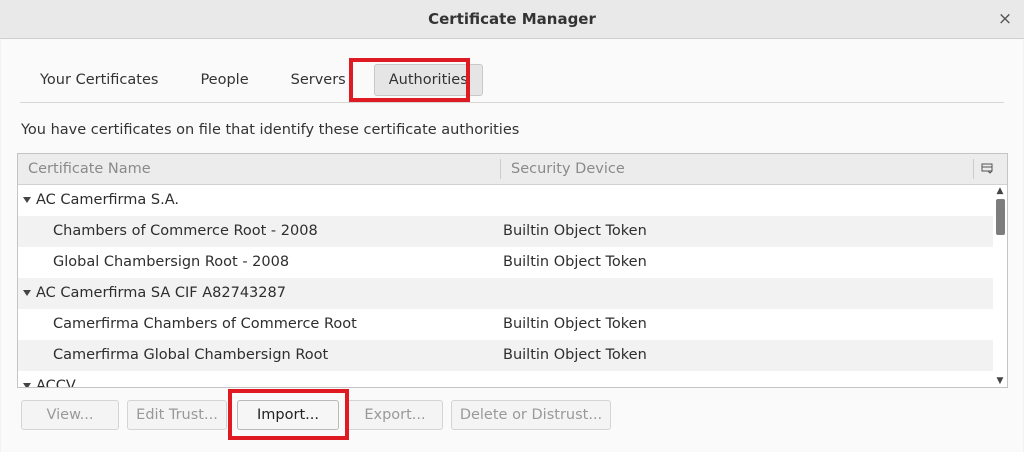 Image resolution: width=1024 pixels, height=452 pixels. Describe the element at coordinates (205, 324) in the screenshot. I see `certificate-name: Camerfirma Chambers of Commerce Root` at that location.